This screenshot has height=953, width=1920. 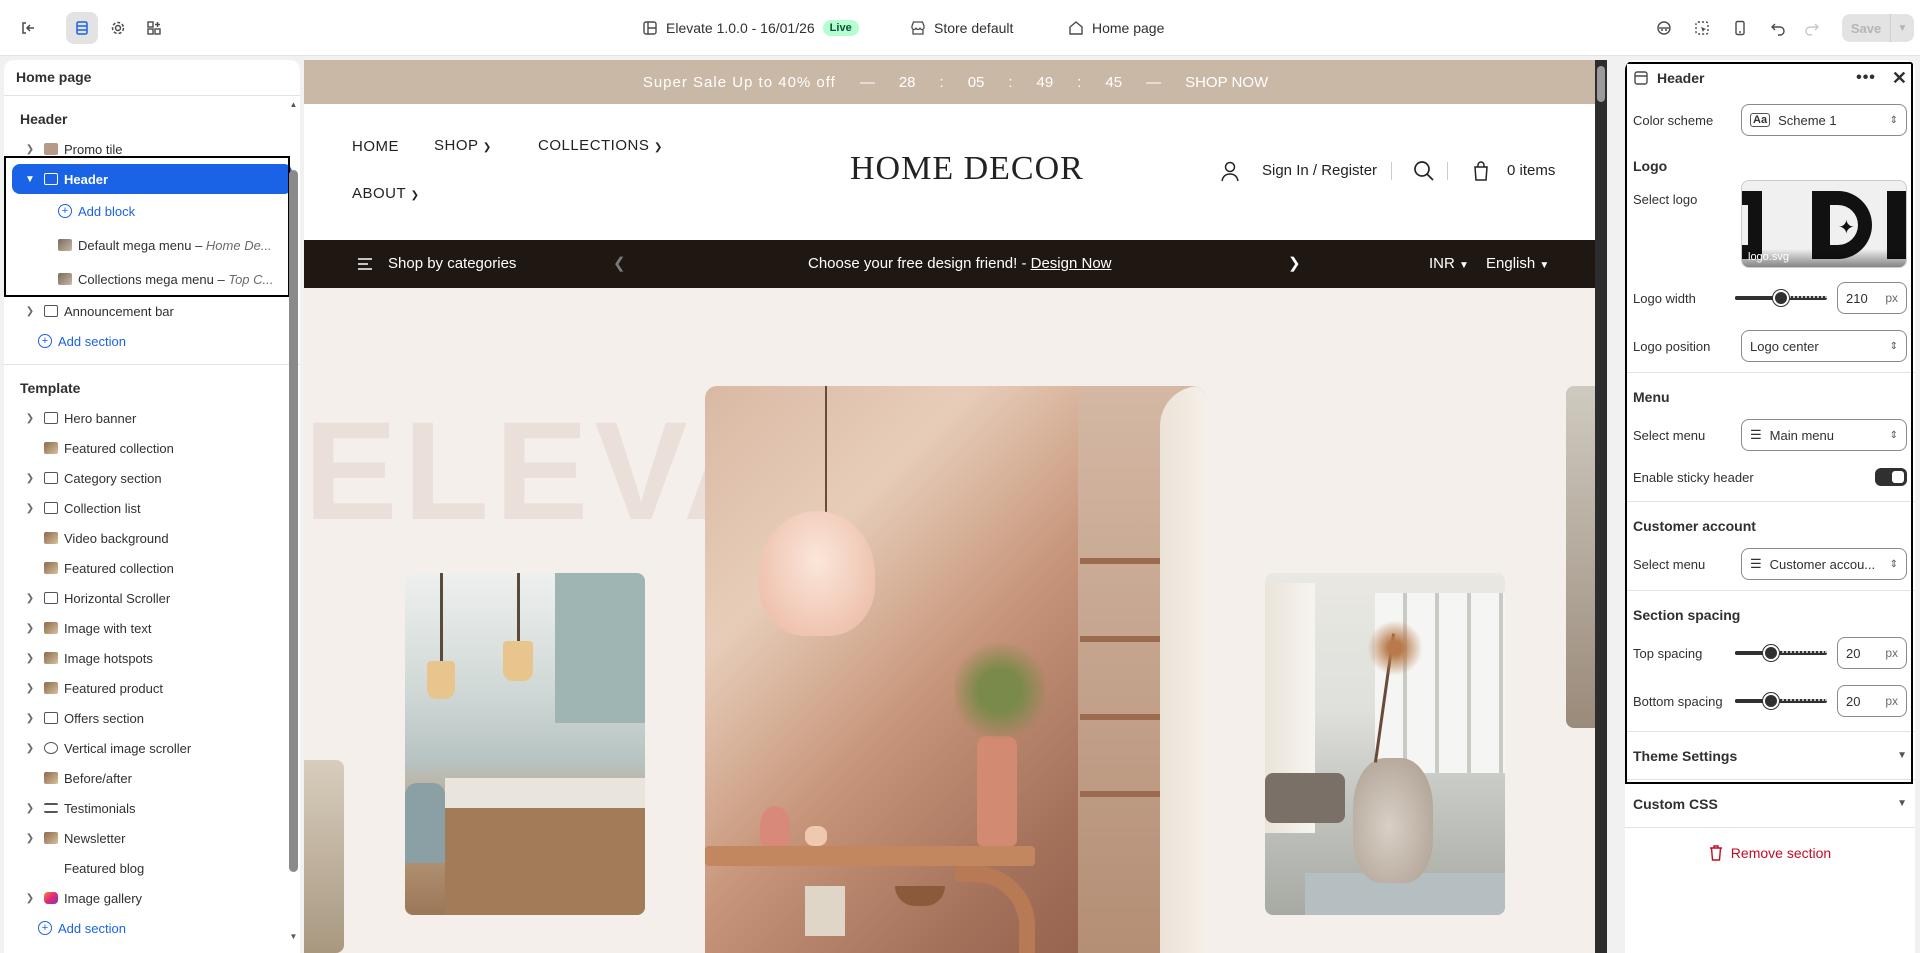 I want to click on theme-selector: Elevate 1.0.0 - 16/01/26 Live, so click(x=750, y=28).